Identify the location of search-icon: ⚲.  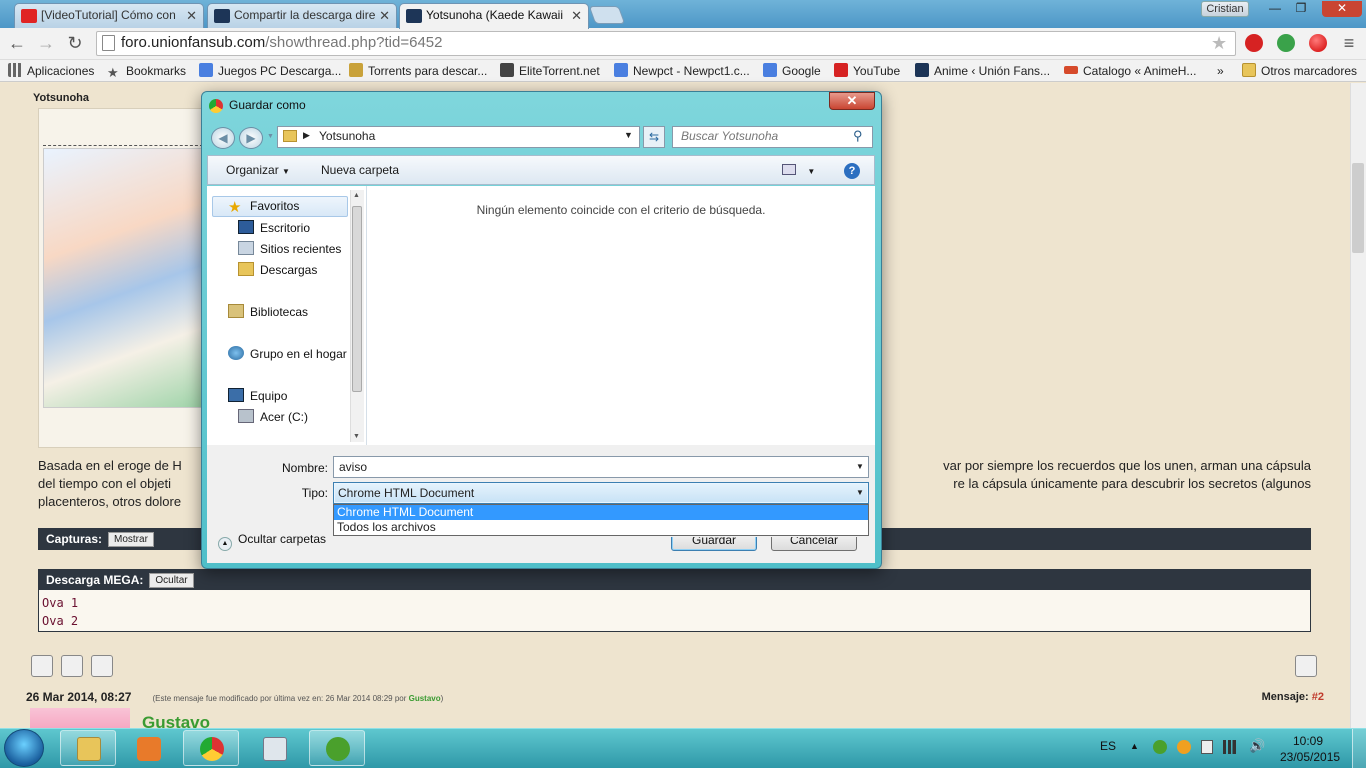
(858, 136).